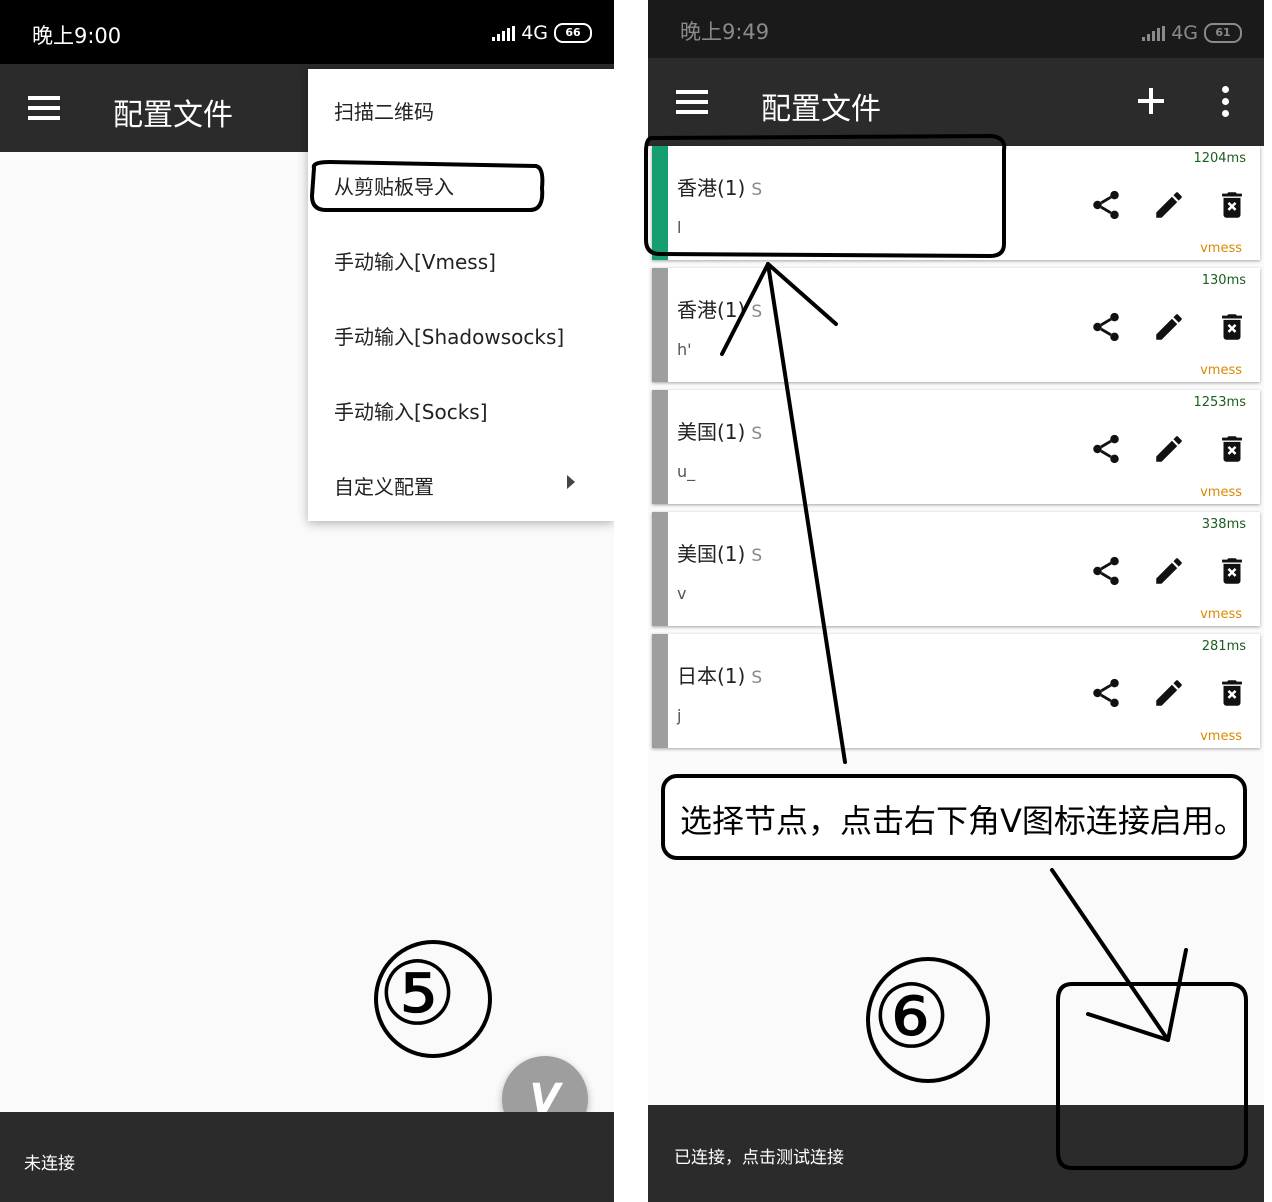 The height and width of the screenshot is (1202, 1272). Describe the element at coordinates (573, 33) in the screenshot. I see `battery-icon: 66` at that location.